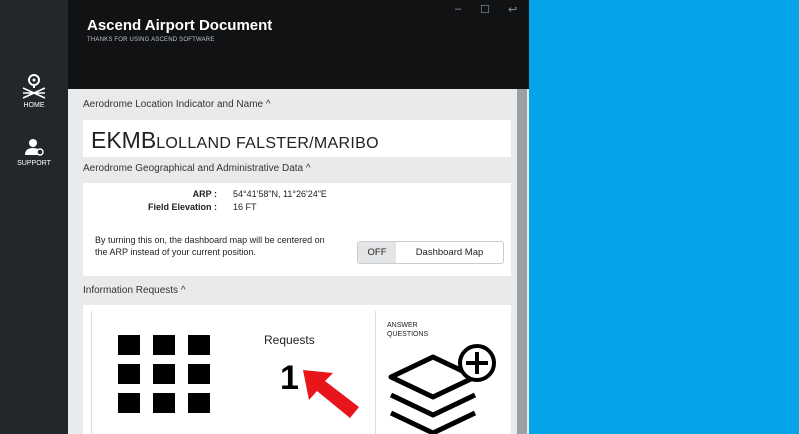  Describe the element at coordinates (177, 104) in the screenshot. I see `location-section-header: Aerodrome Location Indicator and Name ^` at that location.